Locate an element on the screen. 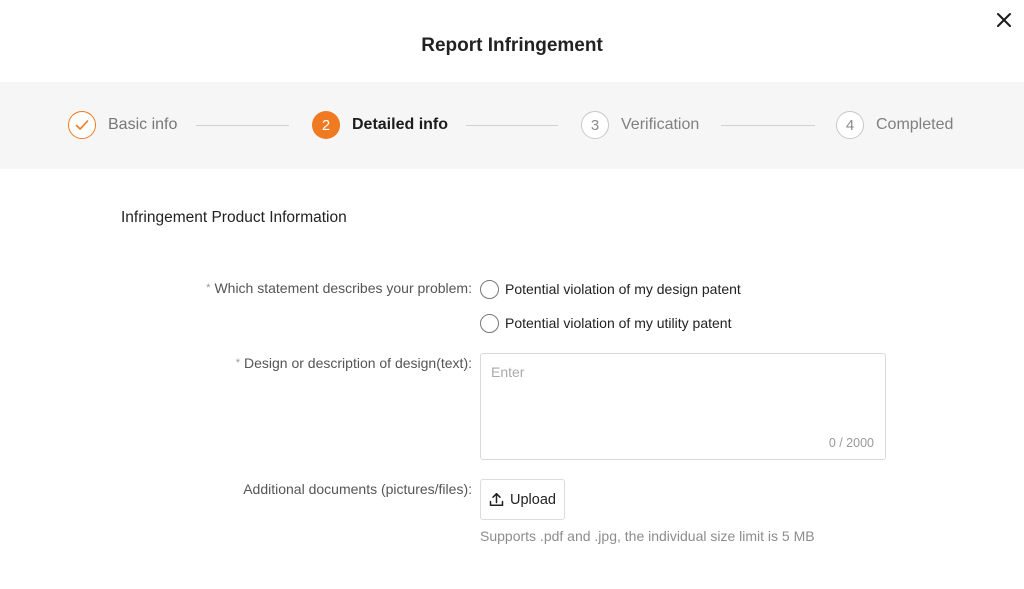 The image size is (1024, 589). step-3-label: Verification is located at coordinates (660, 124).